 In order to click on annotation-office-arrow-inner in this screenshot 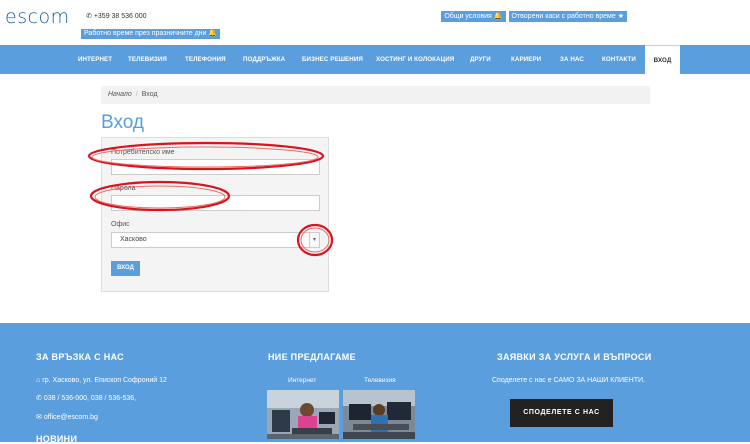, I will do `click(315, 240)`.